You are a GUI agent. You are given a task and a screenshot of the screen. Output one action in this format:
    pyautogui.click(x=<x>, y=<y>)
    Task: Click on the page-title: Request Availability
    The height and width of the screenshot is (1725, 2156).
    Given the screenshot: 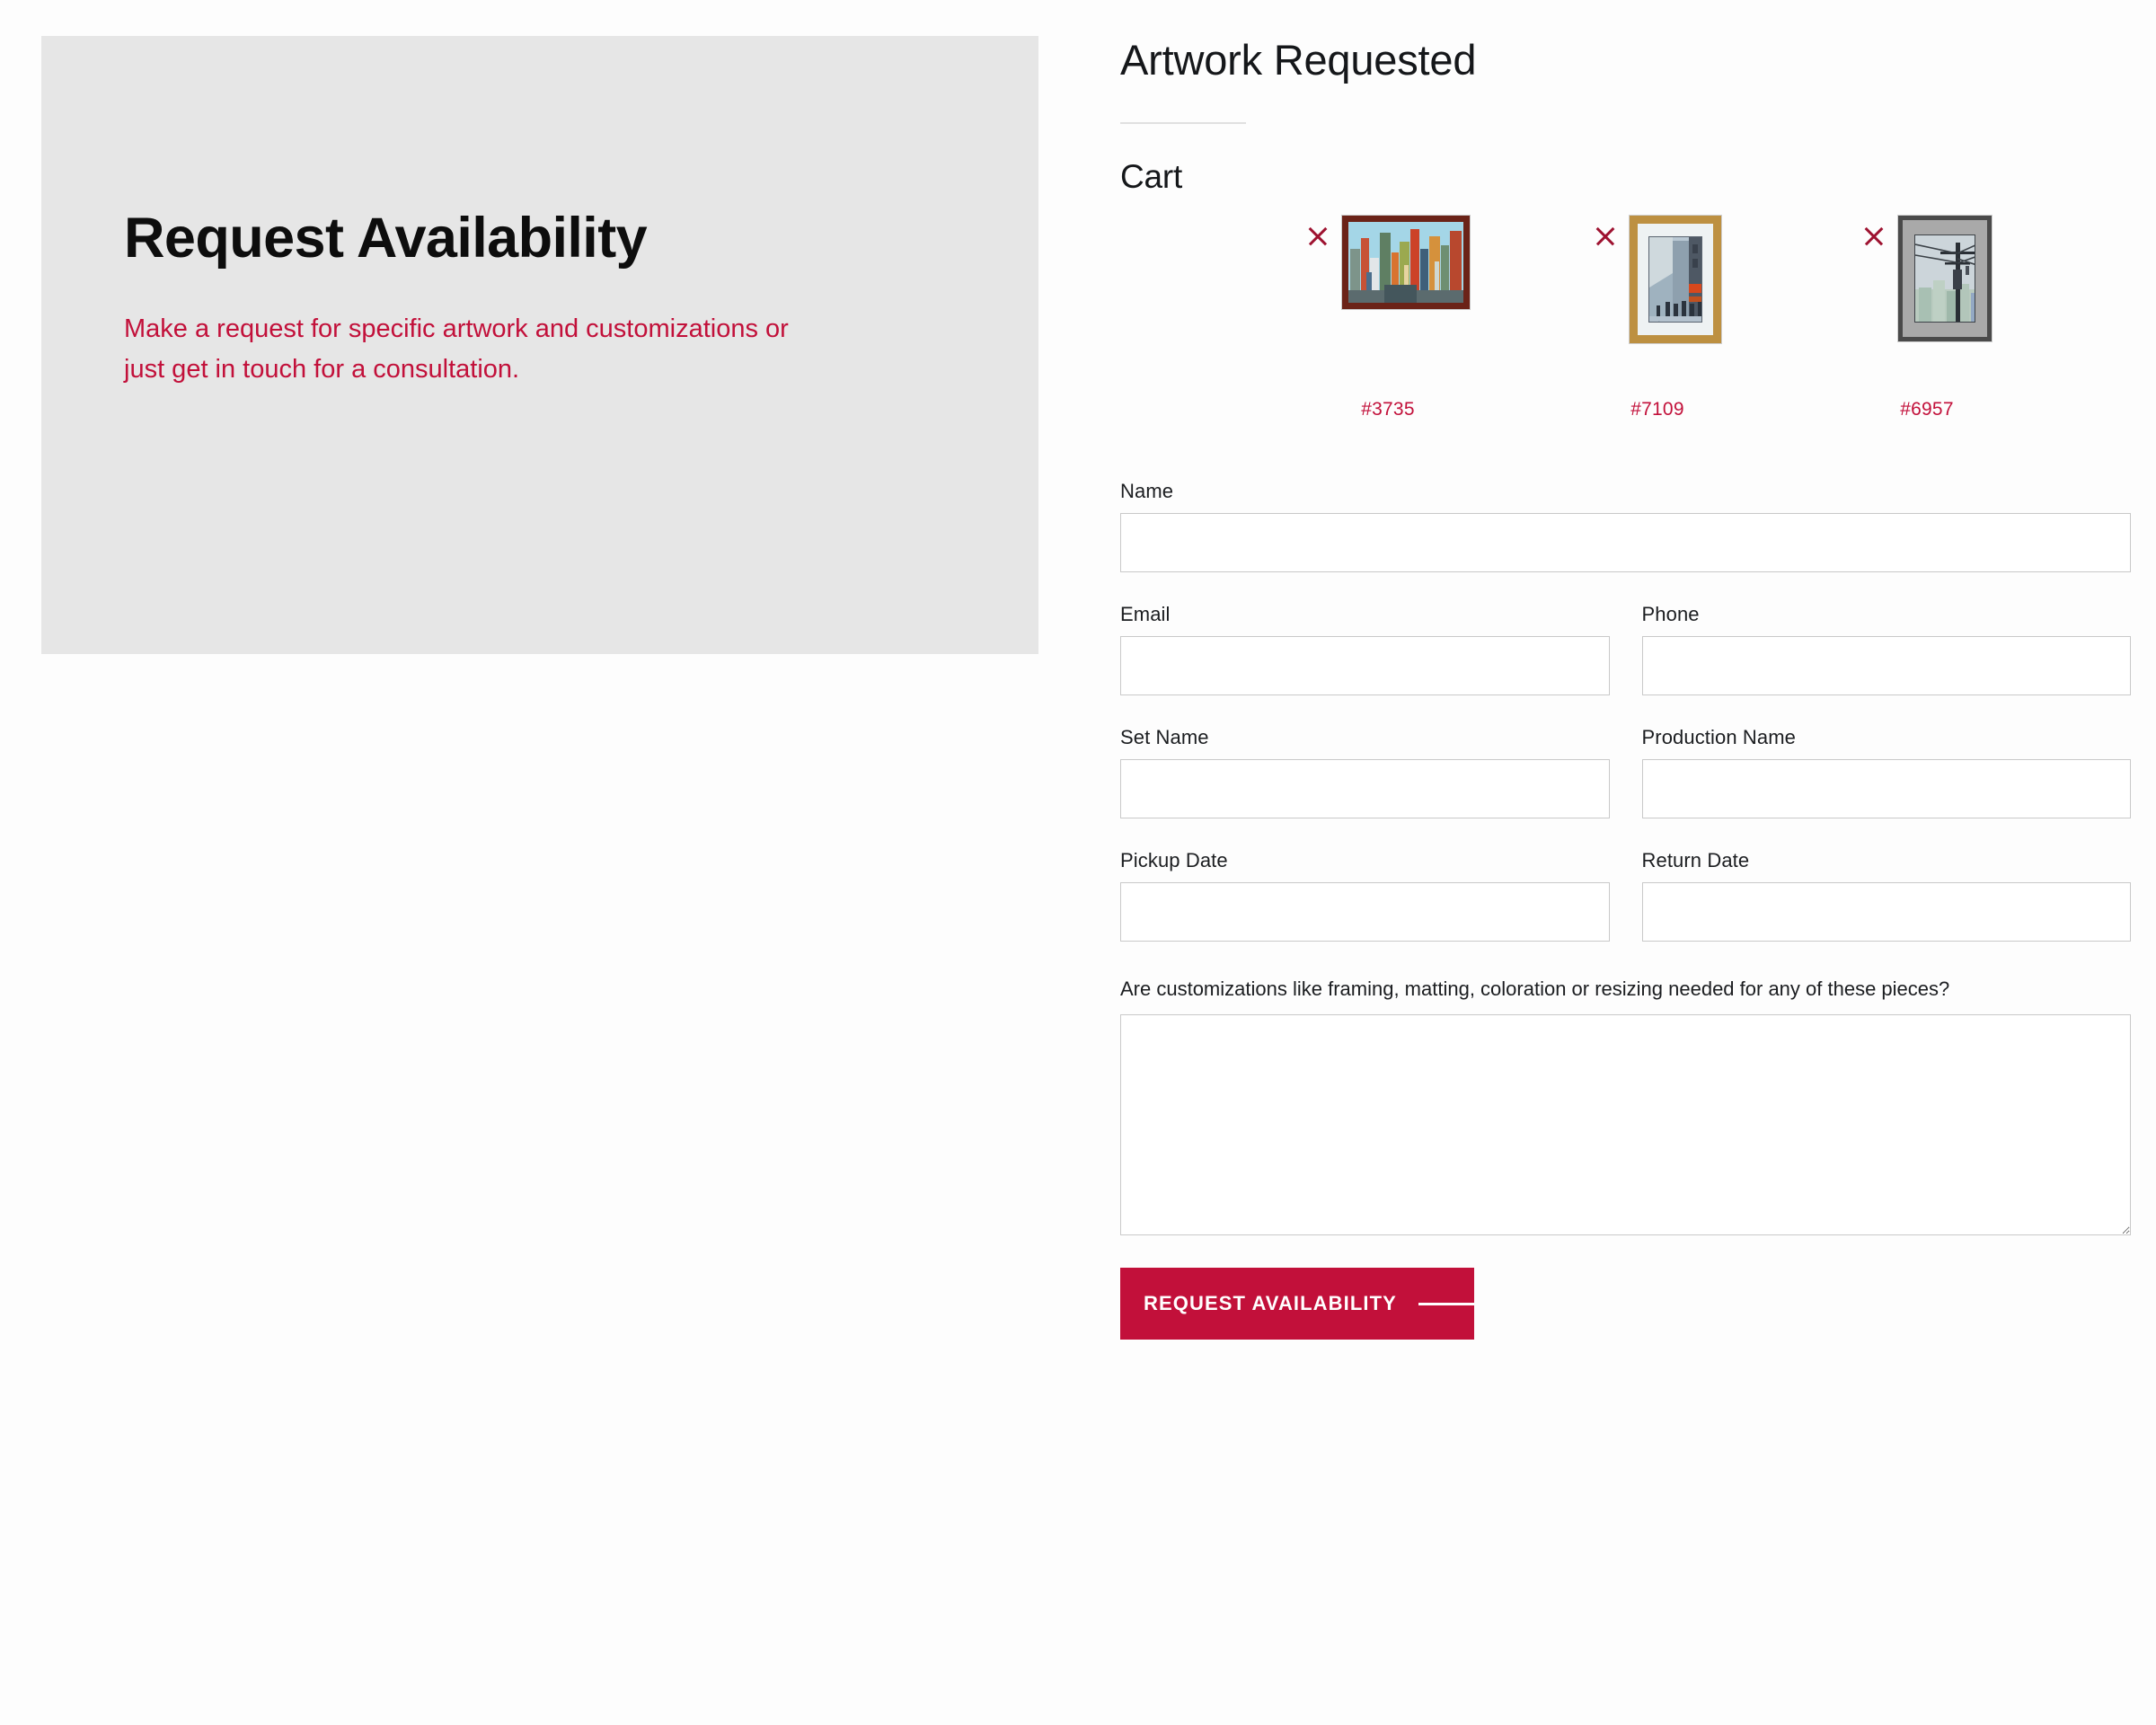 What is the action you would take?
    pyautogui.click(x=386, y=239)
    